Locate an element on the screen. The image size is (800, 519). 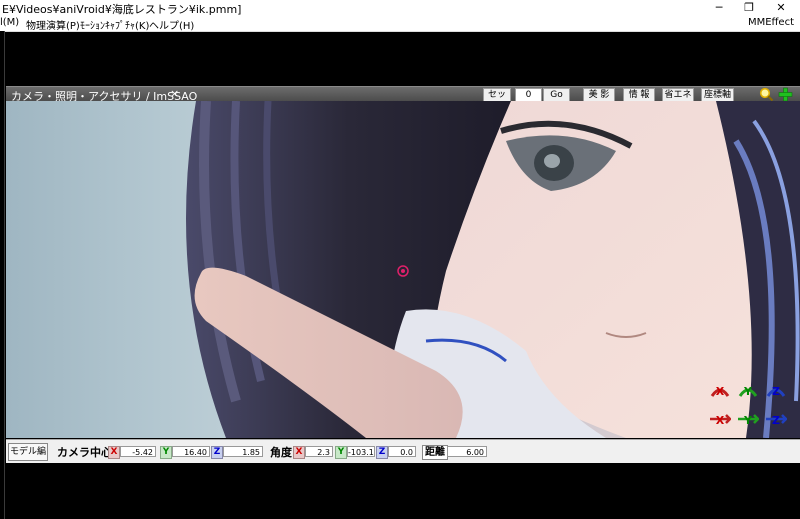
add-icon is located at coordinates (785, 94).